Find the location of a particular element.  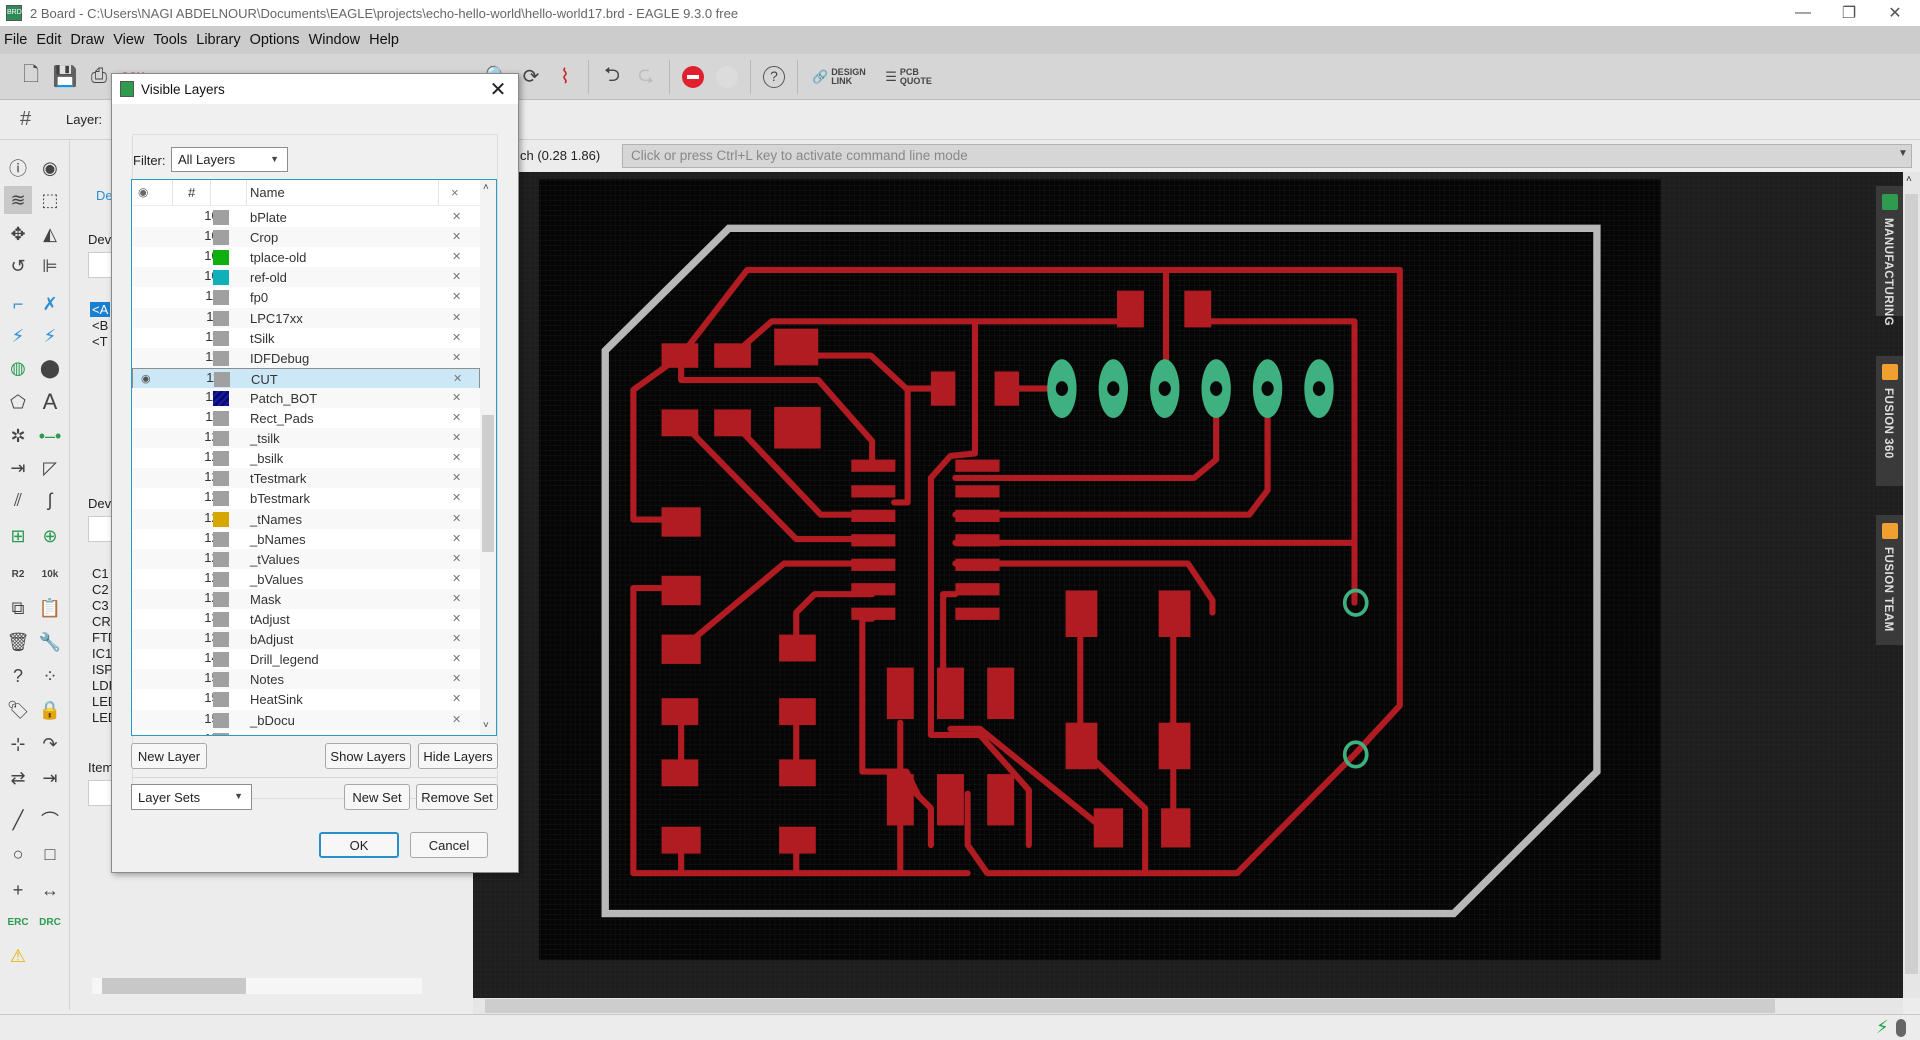

eye-icon: ◉ is located at coordinates (146, 378).